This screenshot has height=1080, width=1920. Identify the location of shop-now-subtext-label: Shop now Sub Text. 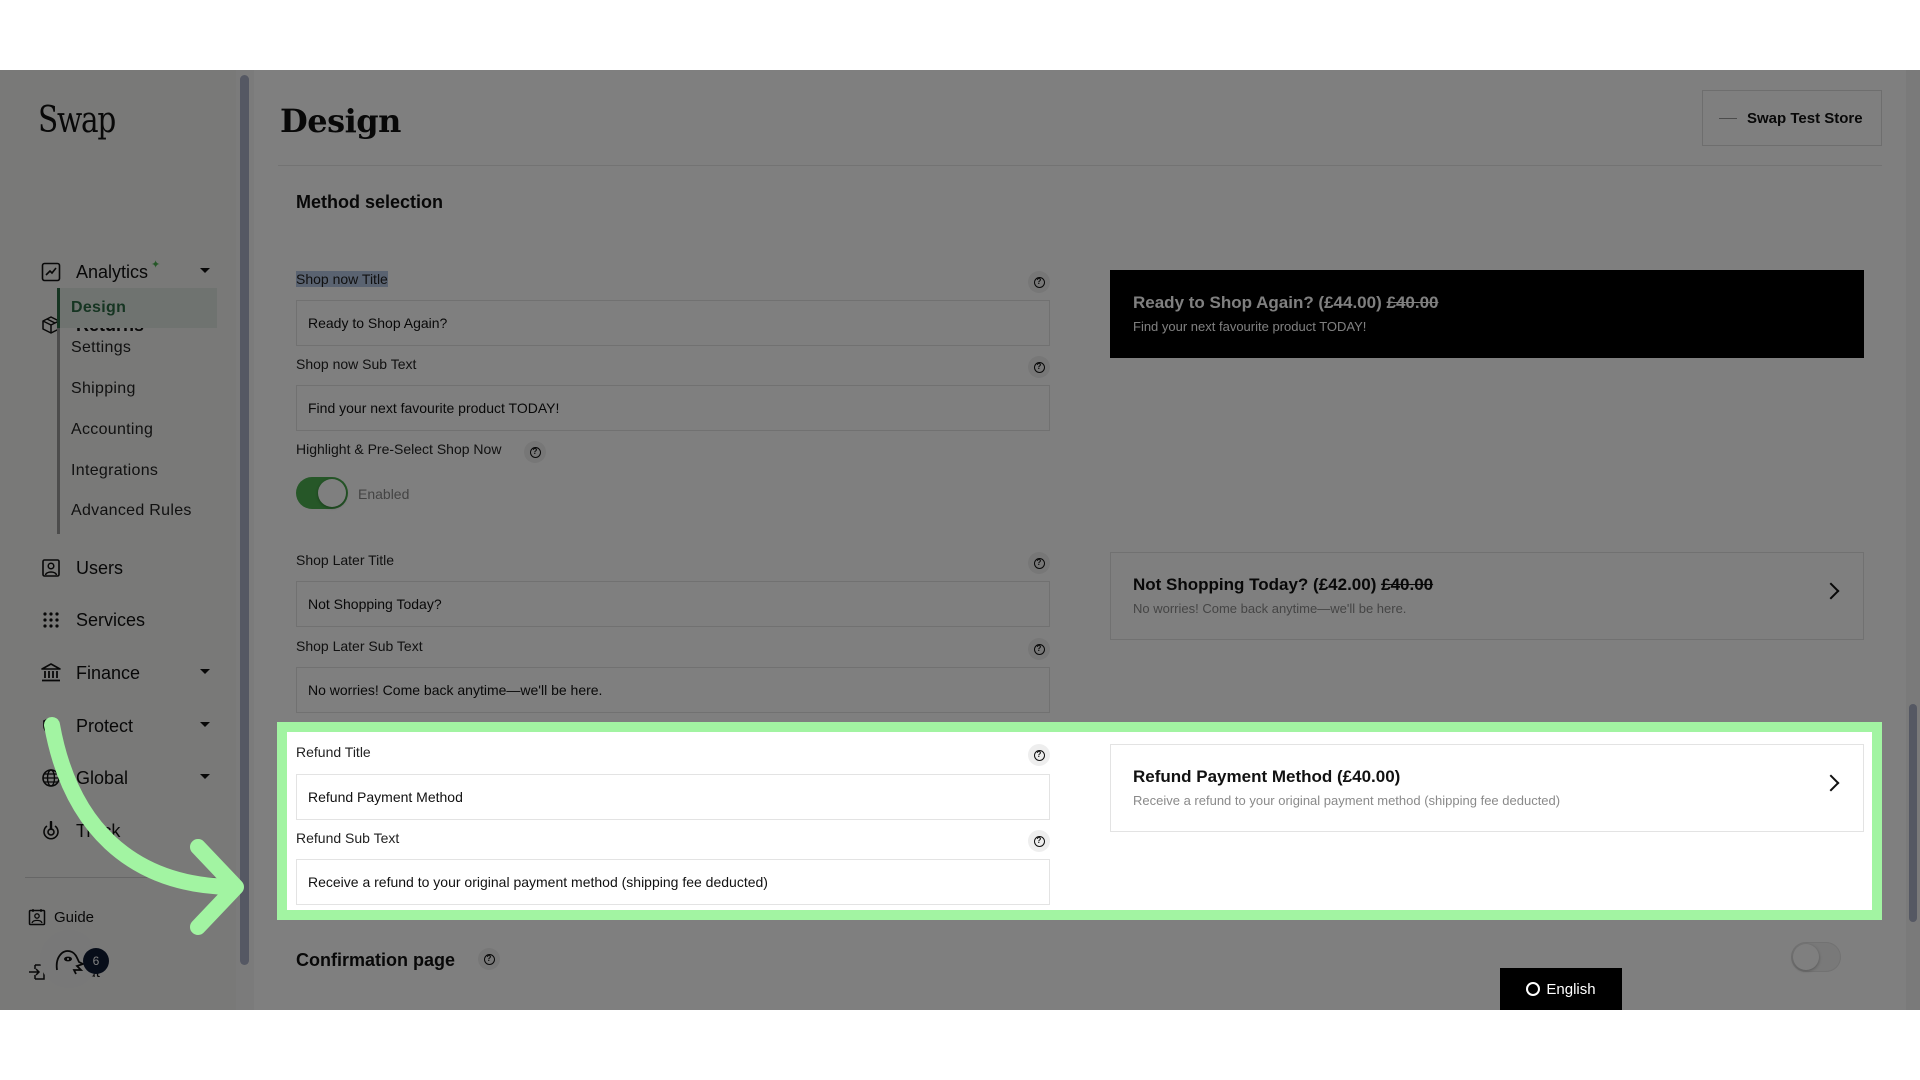
(356, 364).